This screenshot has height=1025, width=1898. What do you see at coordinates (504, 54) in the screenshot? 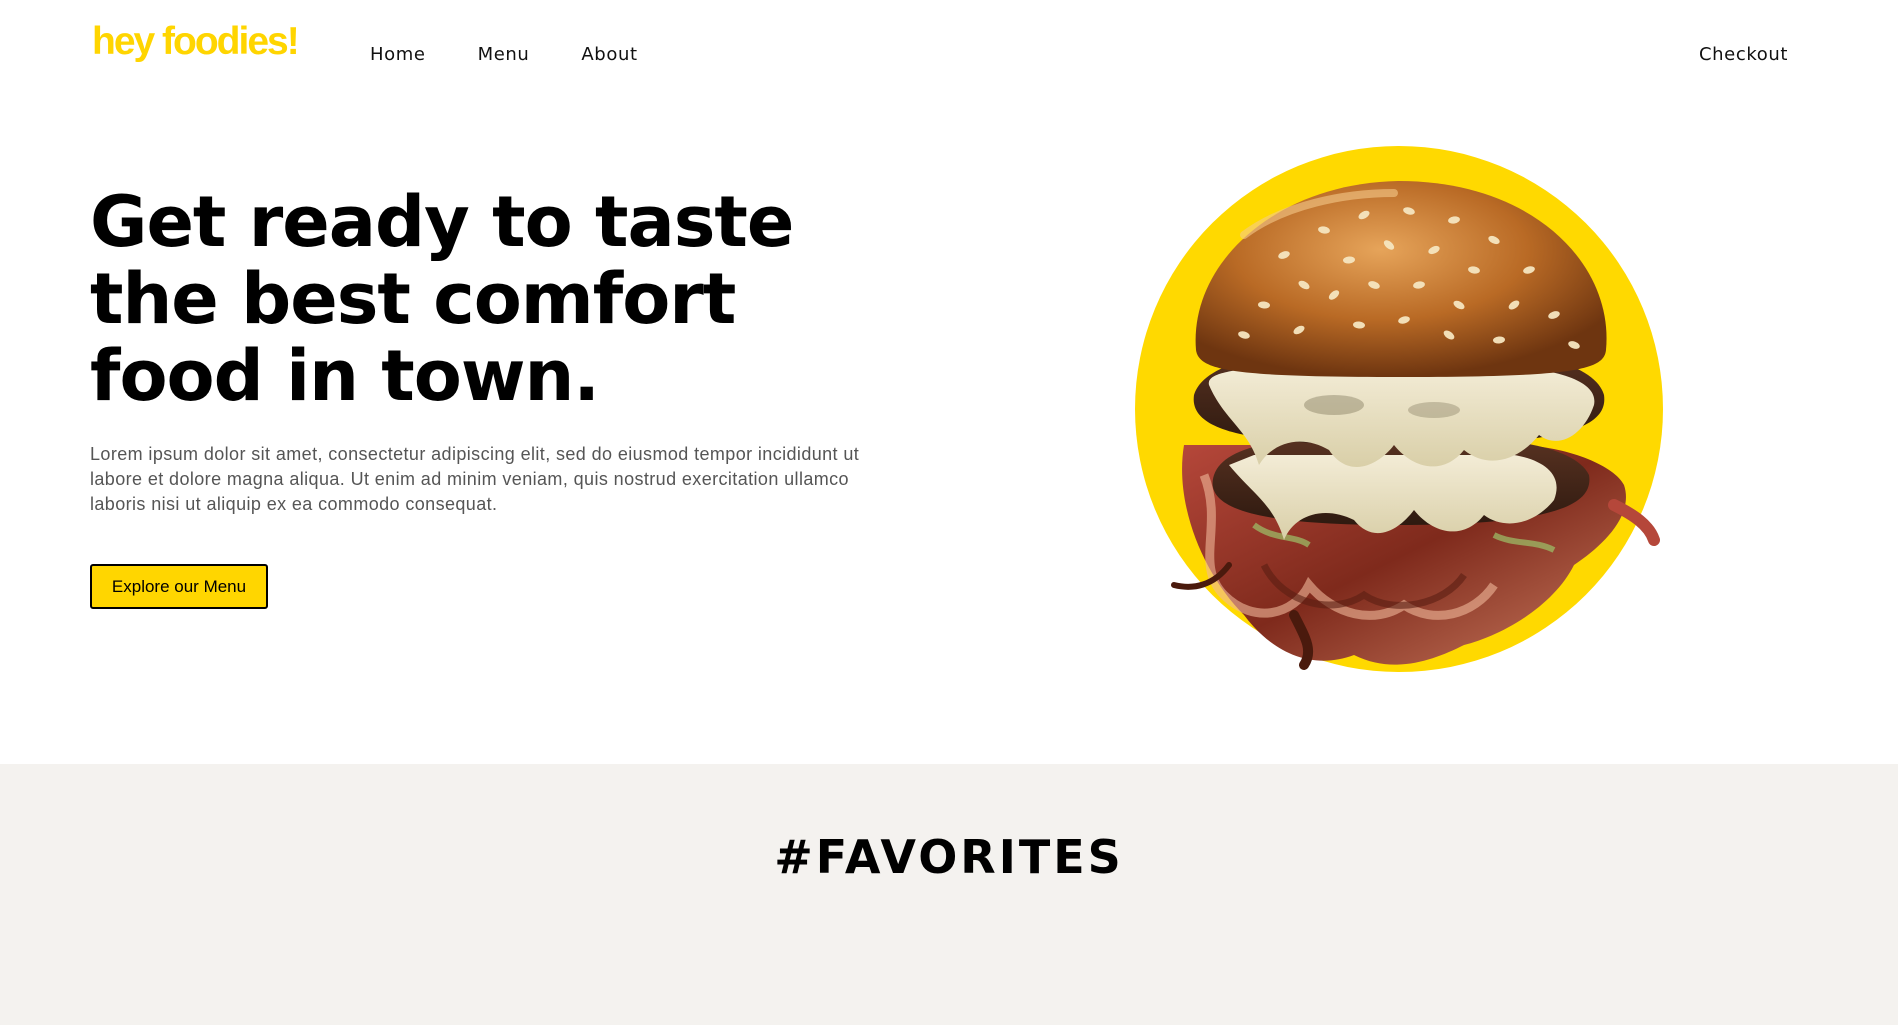
I see `nav-link-menu: Menu` at bounding box center [504, 54].